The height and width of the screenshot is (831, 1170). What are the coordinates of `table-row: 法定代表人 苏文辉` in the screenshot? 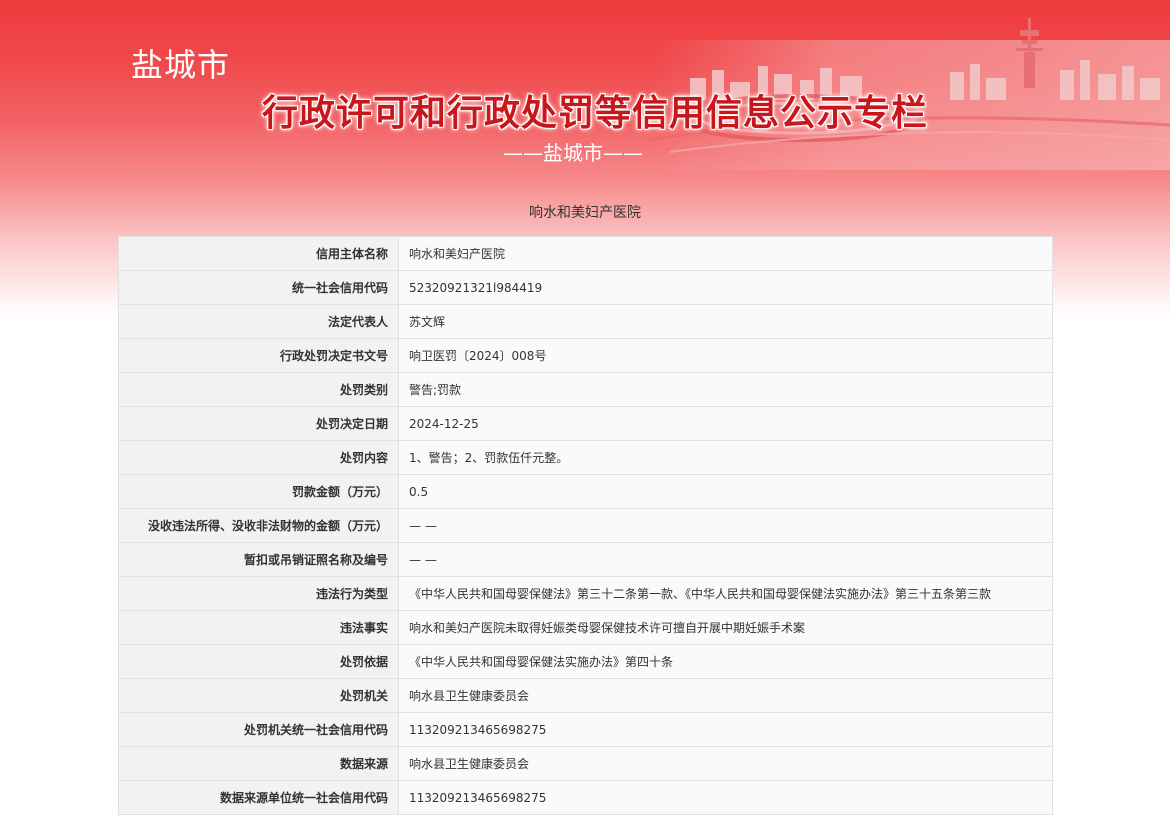 It's located at (585, 321).